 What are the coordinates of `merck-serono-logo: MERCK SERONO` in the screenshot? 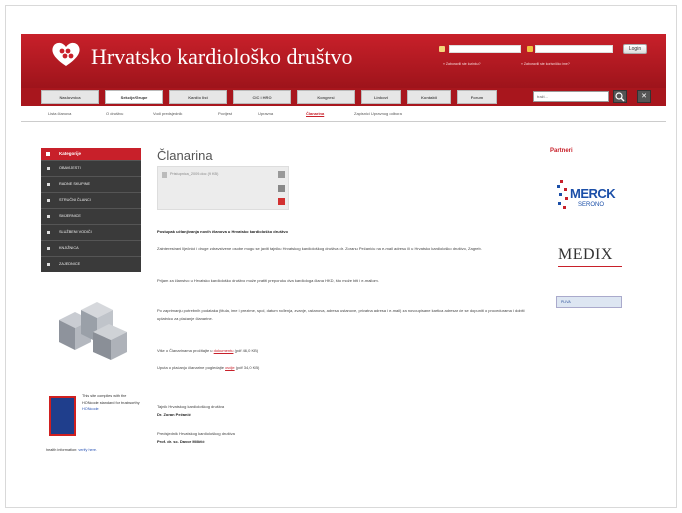 It's located at (591, 198).